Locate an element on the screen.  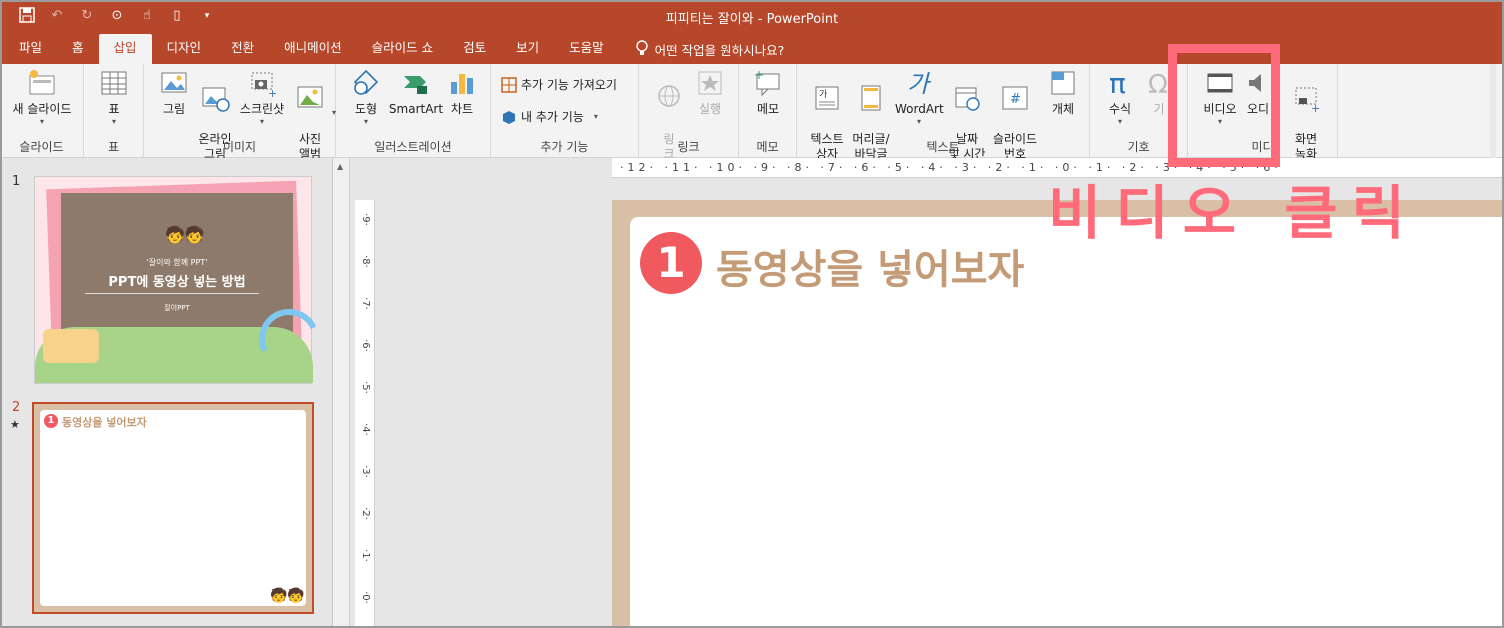
get-addins-button: 추가 기능 가져오기 is located at coordinates (559, 84).